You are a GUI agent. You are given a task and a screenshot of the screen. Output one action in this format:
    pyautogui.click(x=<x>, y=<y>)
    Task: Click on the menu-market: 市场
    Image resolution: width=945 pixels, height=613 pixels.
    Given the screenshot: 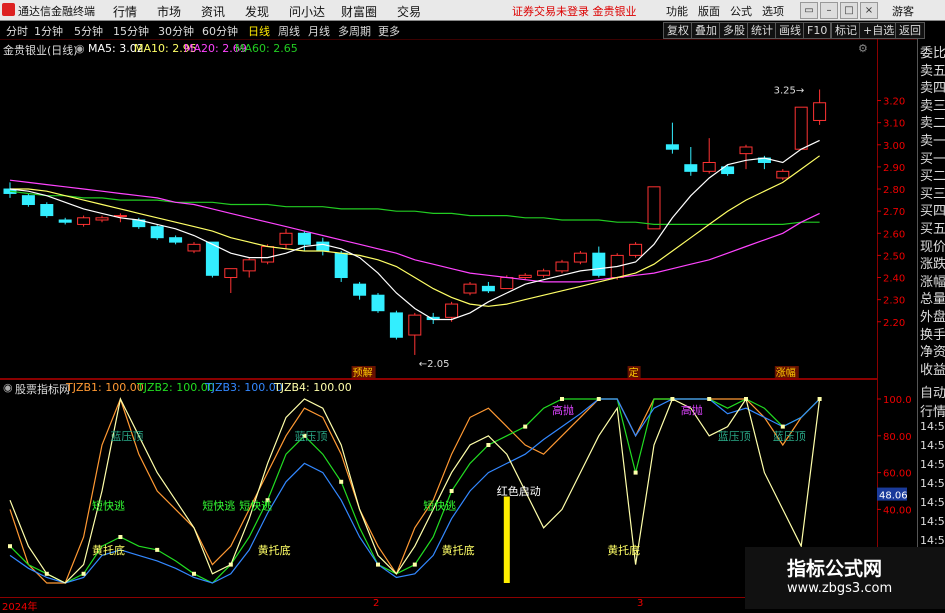 What is the action you would take?
    pyautogui.click(x=169, y=11)
    